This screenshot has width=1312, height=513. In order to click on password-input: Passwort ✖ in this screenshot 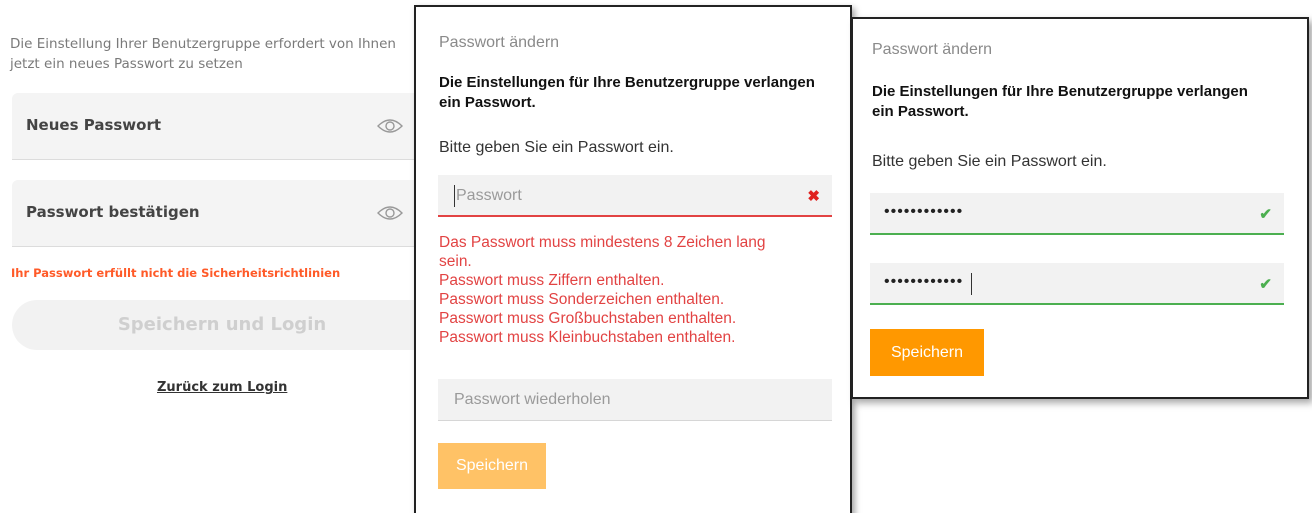, I will do `click(635, 196)`.